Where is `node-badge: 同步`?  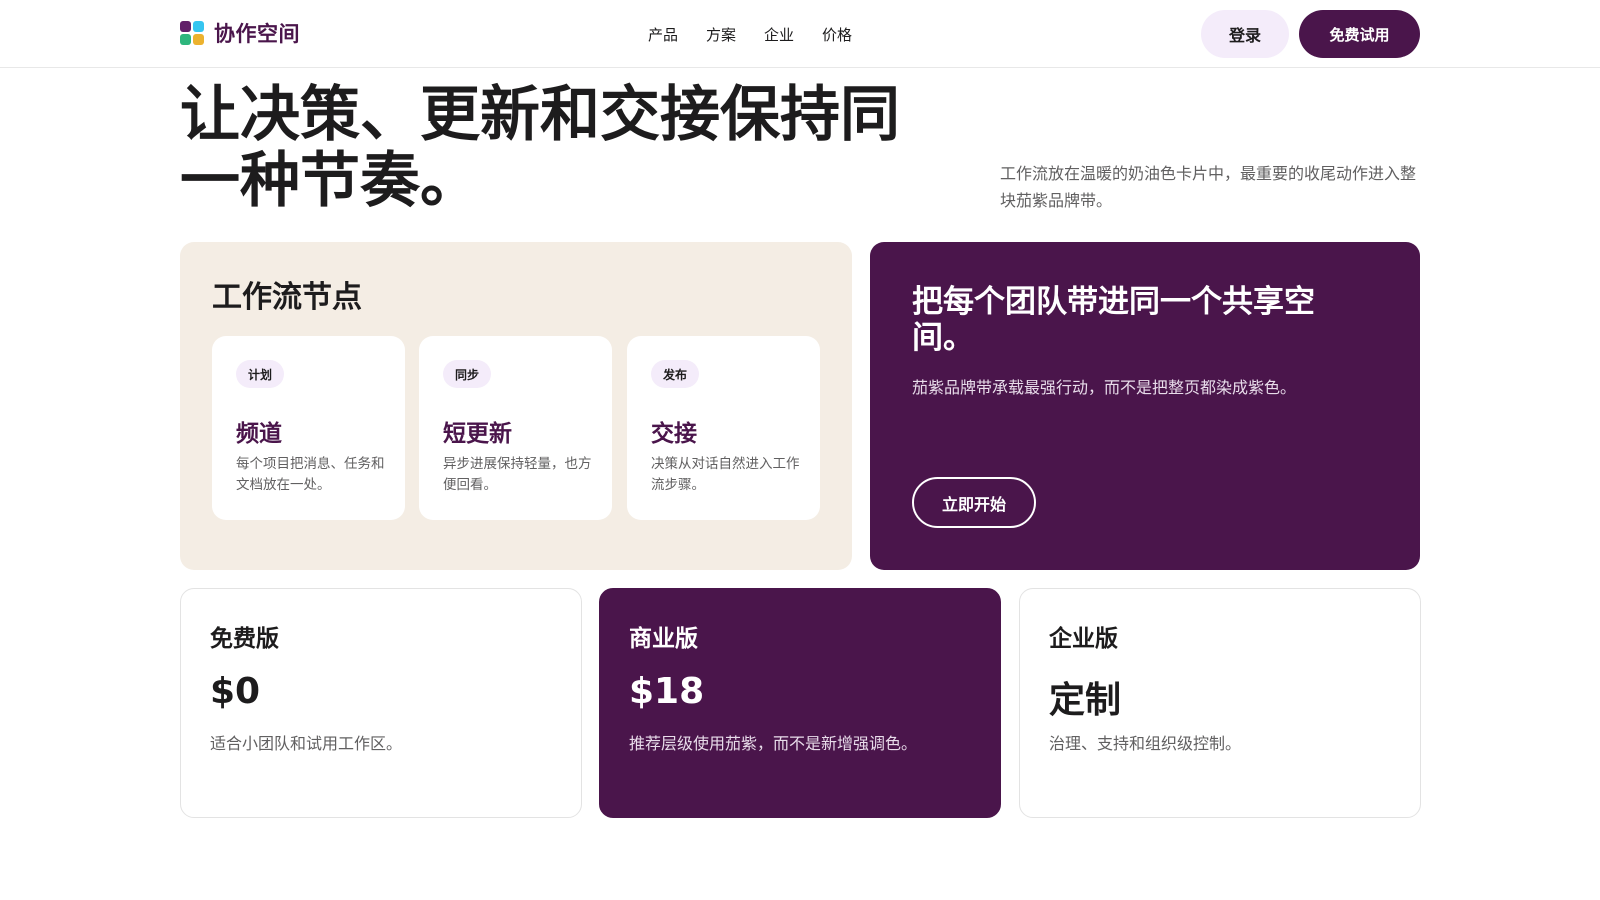
node-badge: 同步 is located at coordinates (467, 374).